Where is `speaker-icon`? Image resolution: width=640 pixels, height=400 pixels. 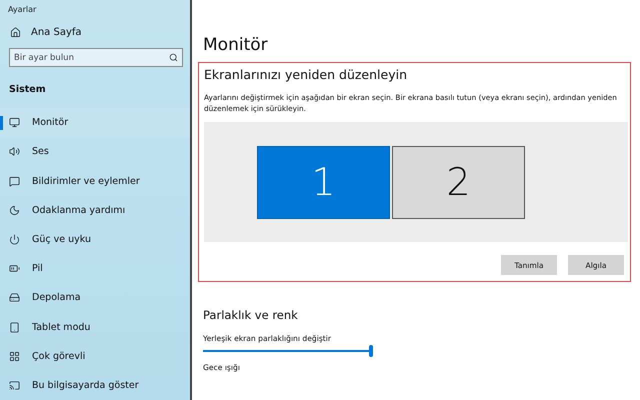
speaker-icon is located at coordinates (14, 152).